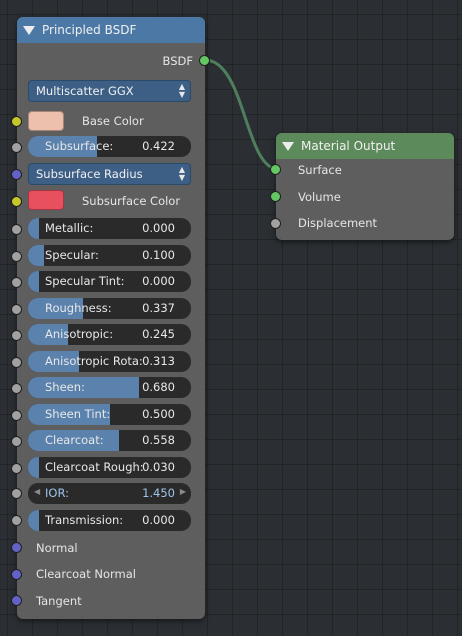 The image size is (462, 636). I want to click on parameter-slider: Specular Tint: 0.000, so click(109, 281).